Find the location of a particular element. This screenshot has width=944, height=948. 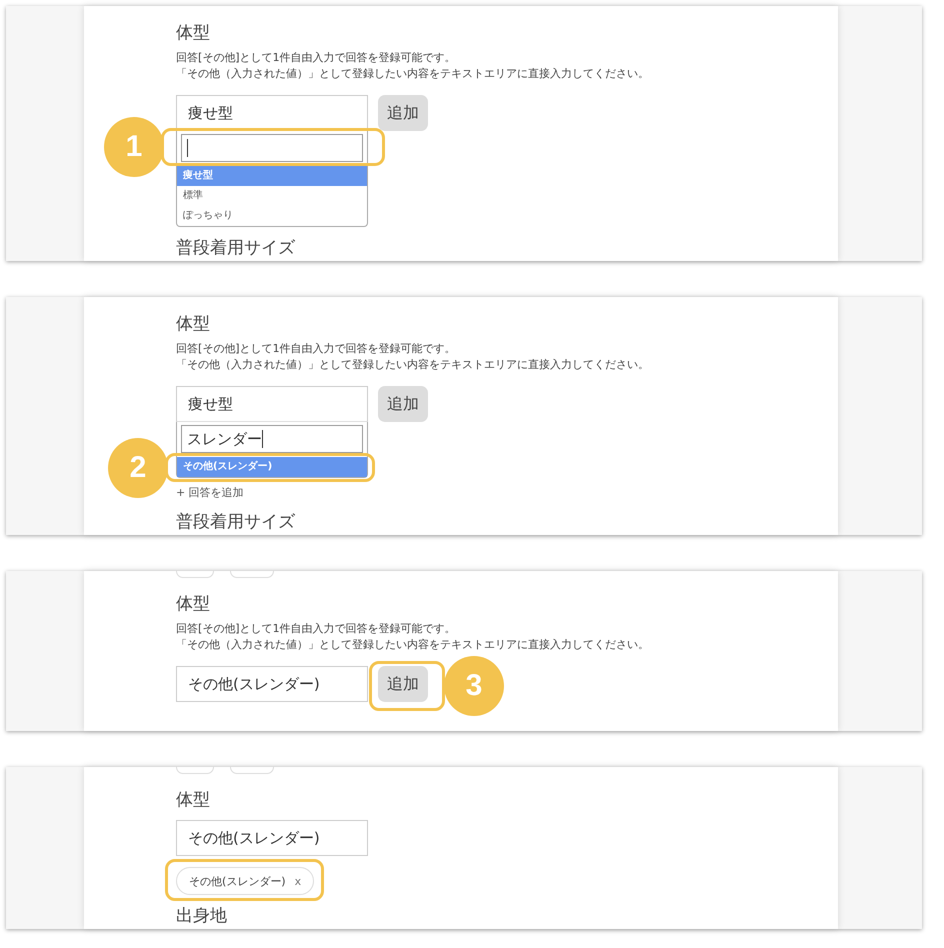

search-field is located at coordinates (272, 148).